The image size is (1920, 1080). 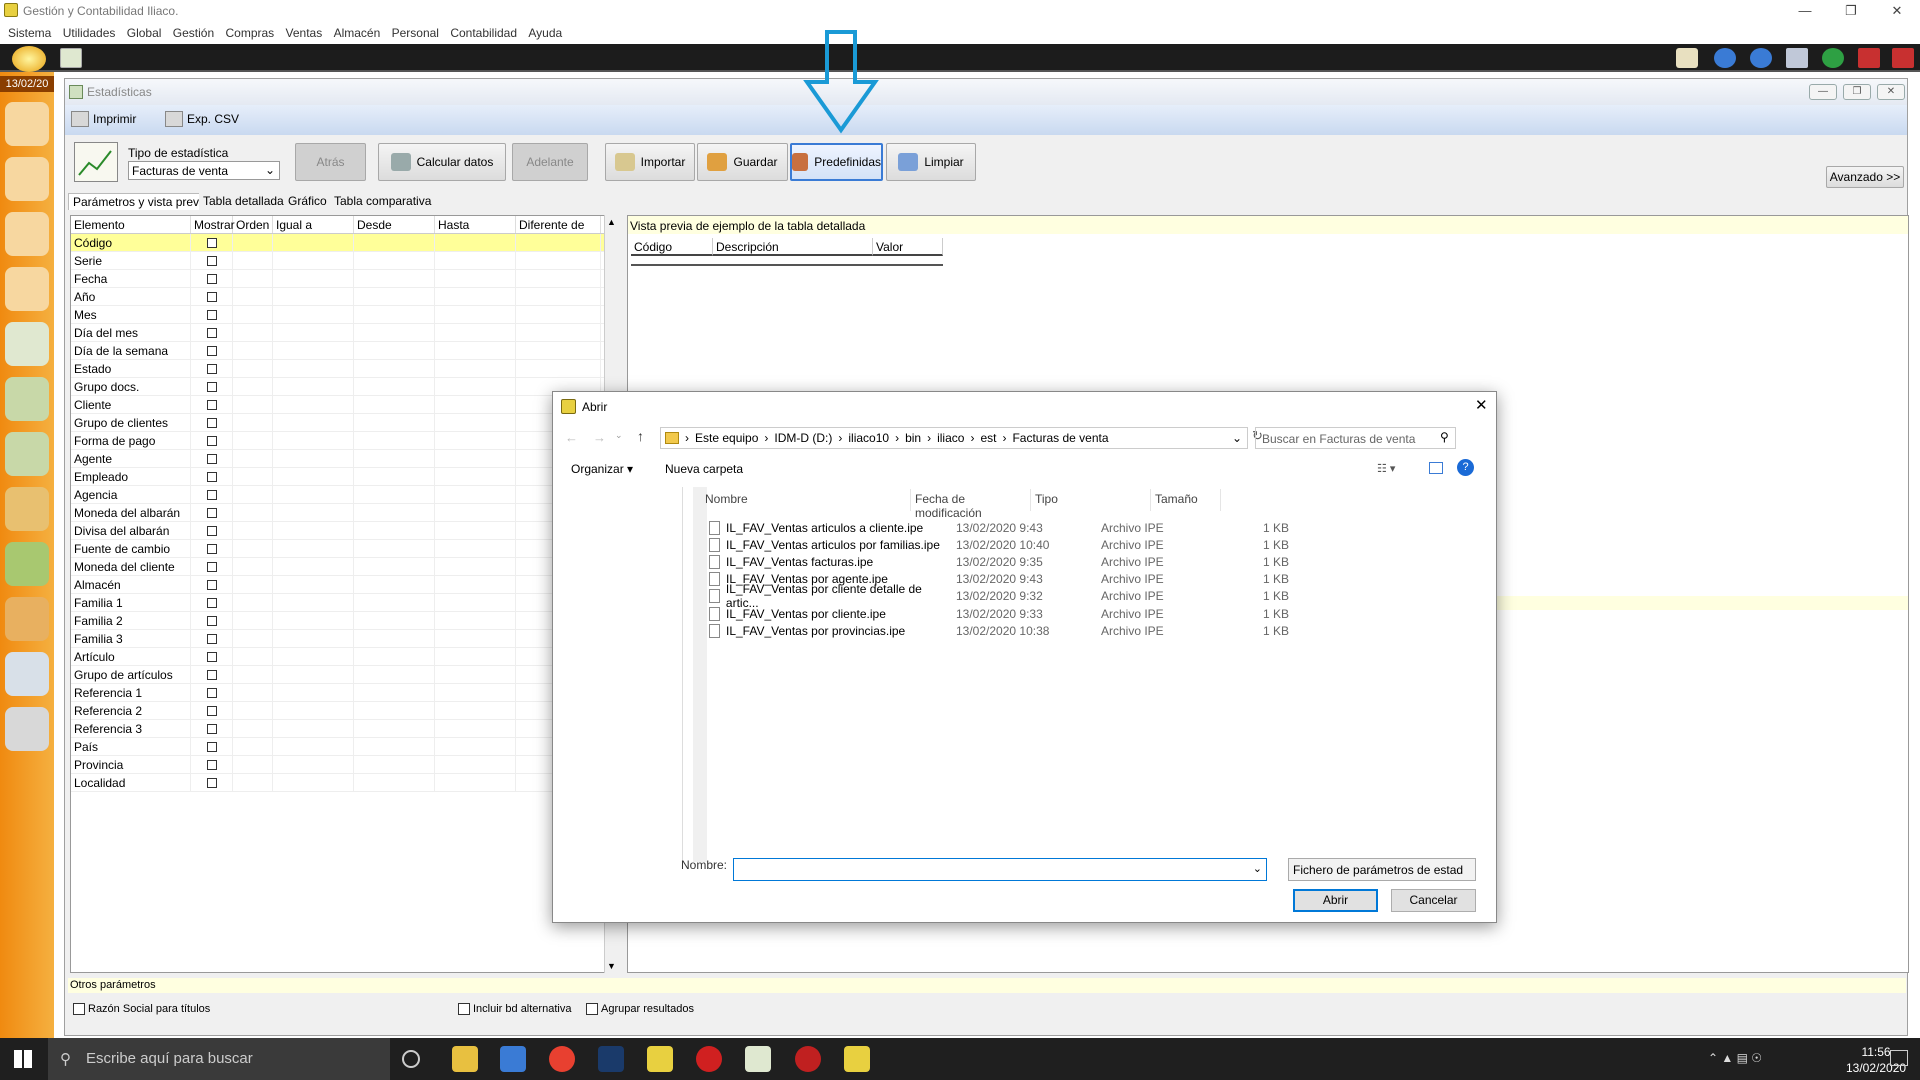 I want to click on grid-row: Agencia, so click(x=342, y=494).